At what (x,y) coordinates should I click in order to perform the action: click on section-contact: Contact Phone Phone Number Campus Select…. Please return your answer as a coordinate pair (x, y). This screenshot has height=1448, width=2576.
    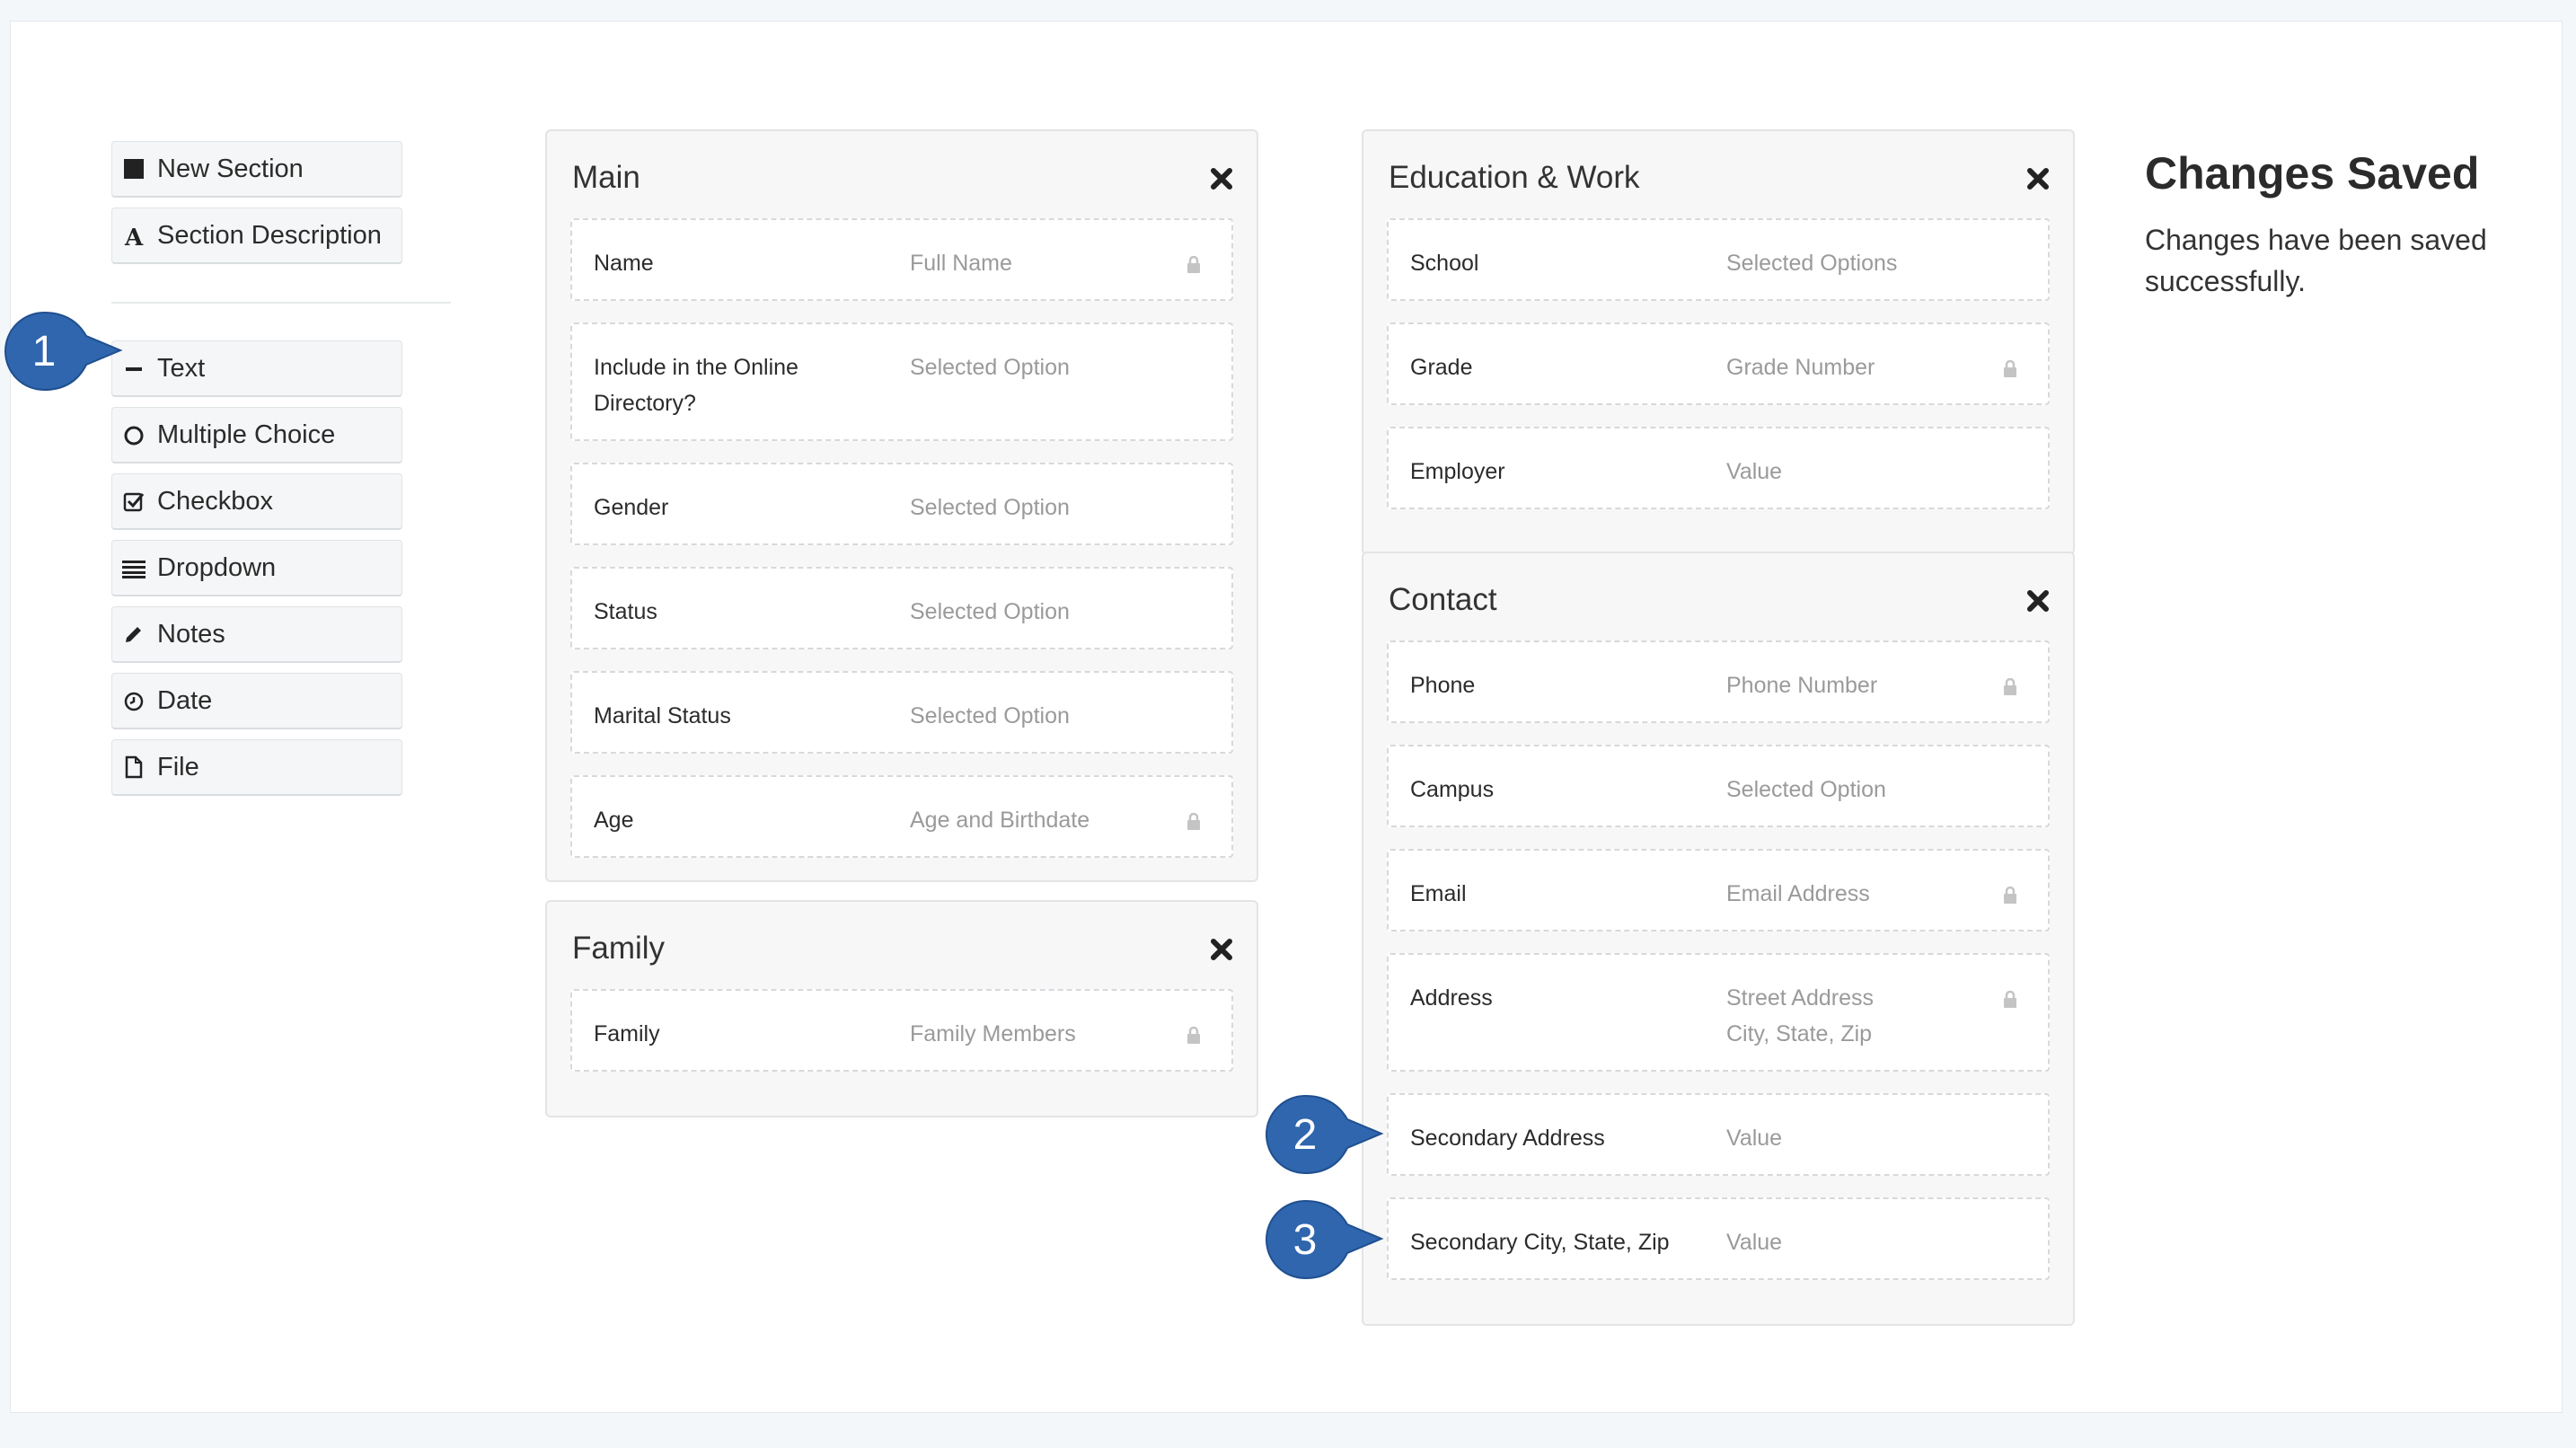
    Looking at the image, I should click on (1718, 939).